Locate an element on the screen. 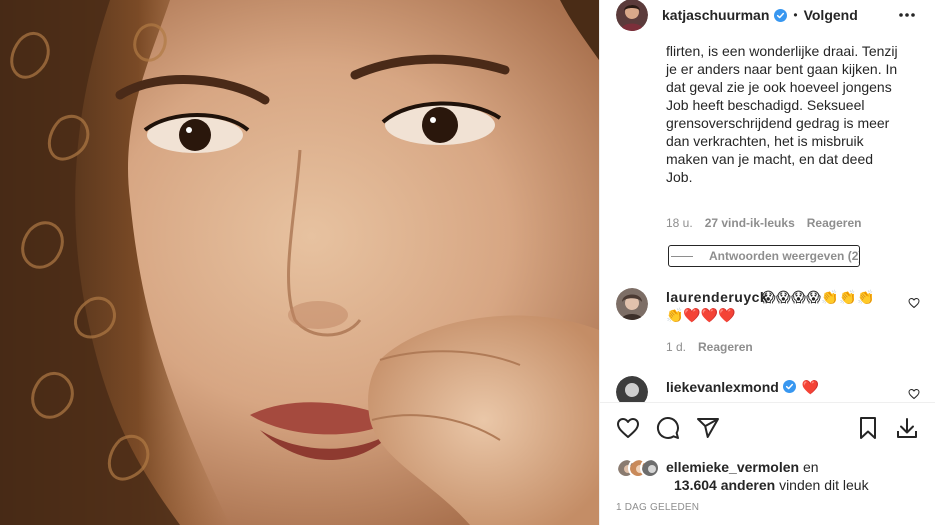  post-date: 1 DAG GELEDEN is located at coordinates (657, 507).